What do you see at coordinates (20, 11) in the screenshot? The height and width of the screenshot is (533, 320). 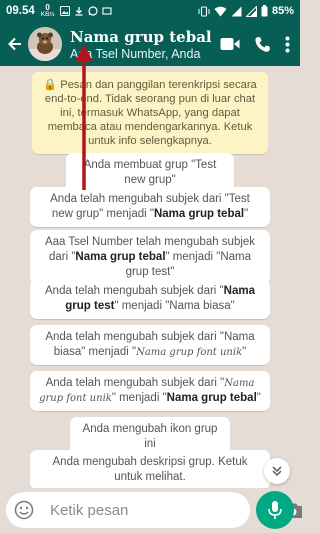 I see `status-time: 09.54` at bounding box center [20, 11].